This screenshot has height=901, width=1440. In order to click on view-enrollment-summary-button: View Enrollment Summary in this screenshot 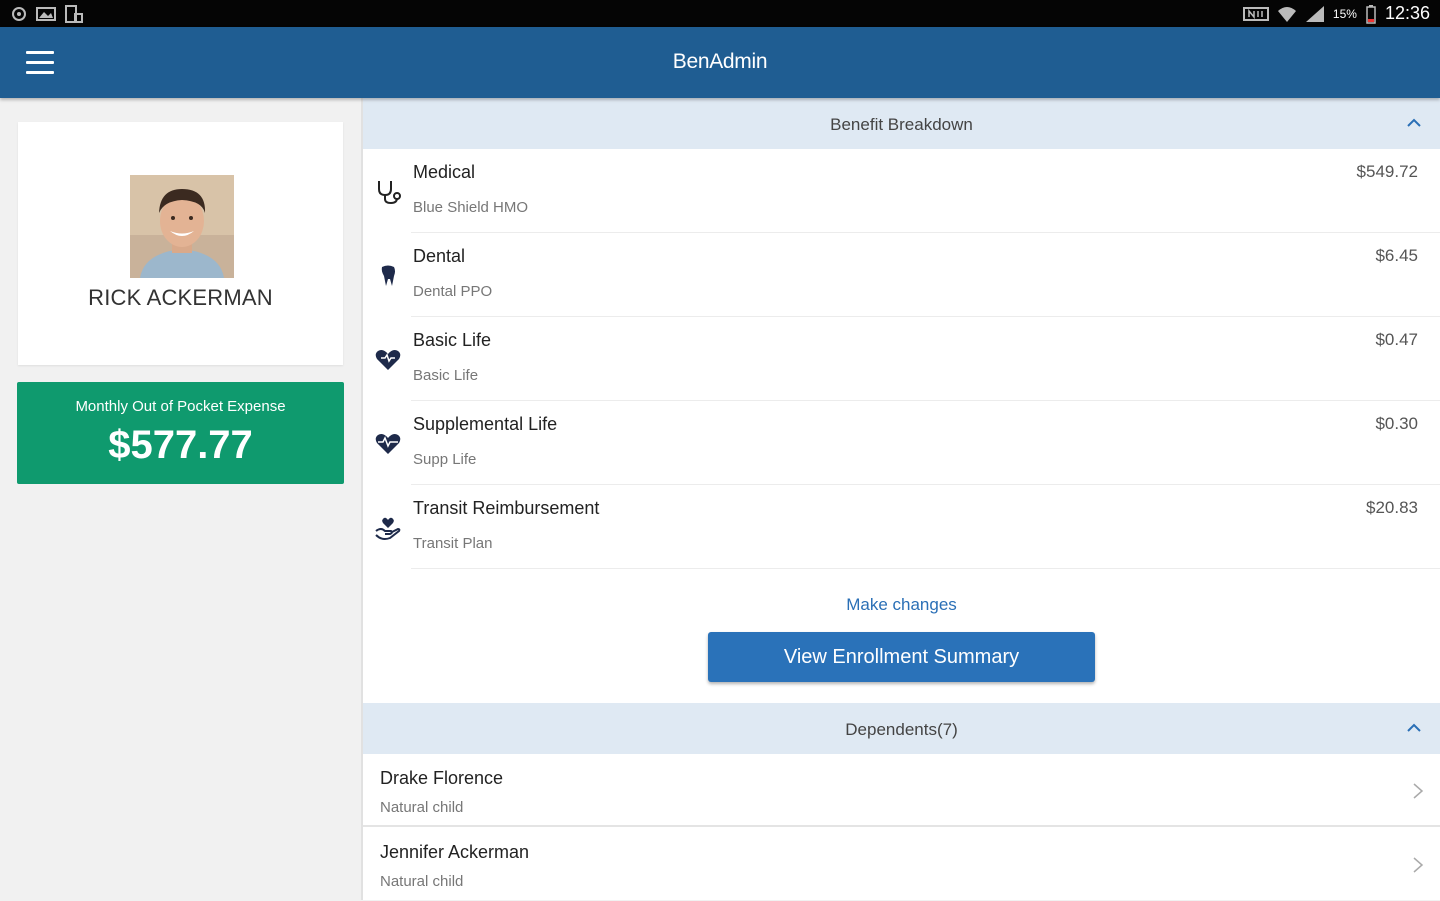, I will do `click(901, 657)`.